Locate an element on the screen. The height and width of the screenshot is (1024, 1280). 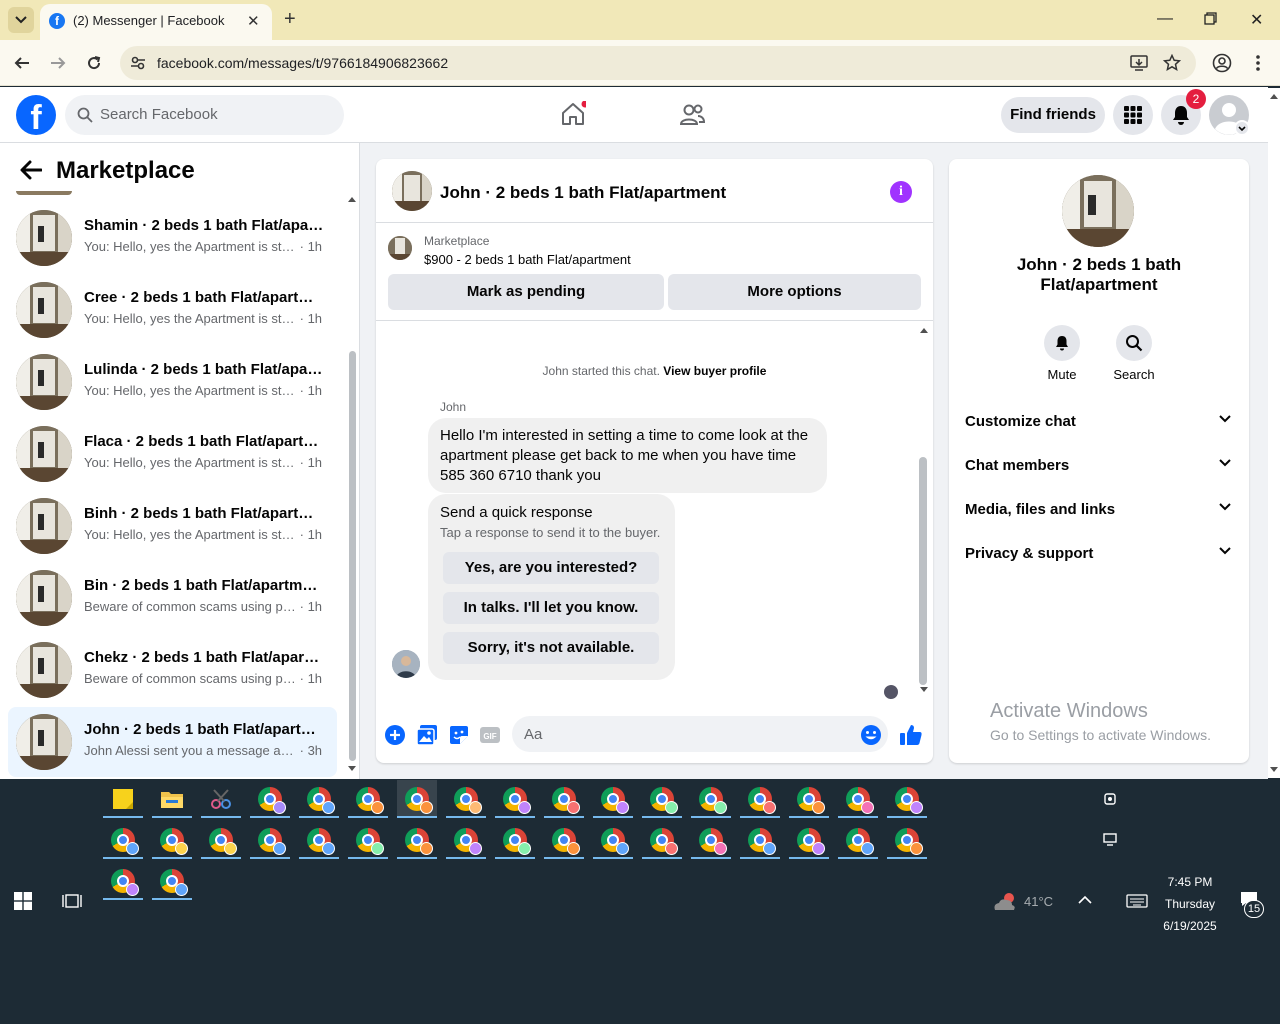
more-options-button: More options is located at coordinates (794, 292).